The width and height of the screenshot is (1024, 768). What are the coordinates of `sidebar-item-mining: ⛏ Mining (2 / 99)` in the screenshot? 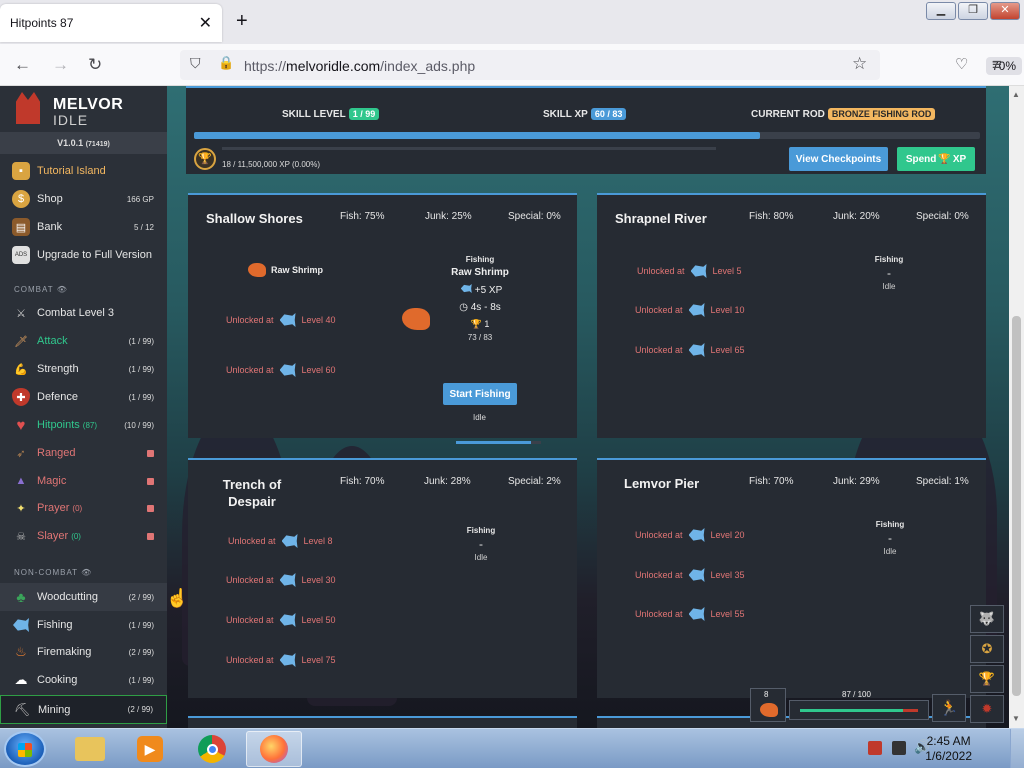 It's located at (83, 709).